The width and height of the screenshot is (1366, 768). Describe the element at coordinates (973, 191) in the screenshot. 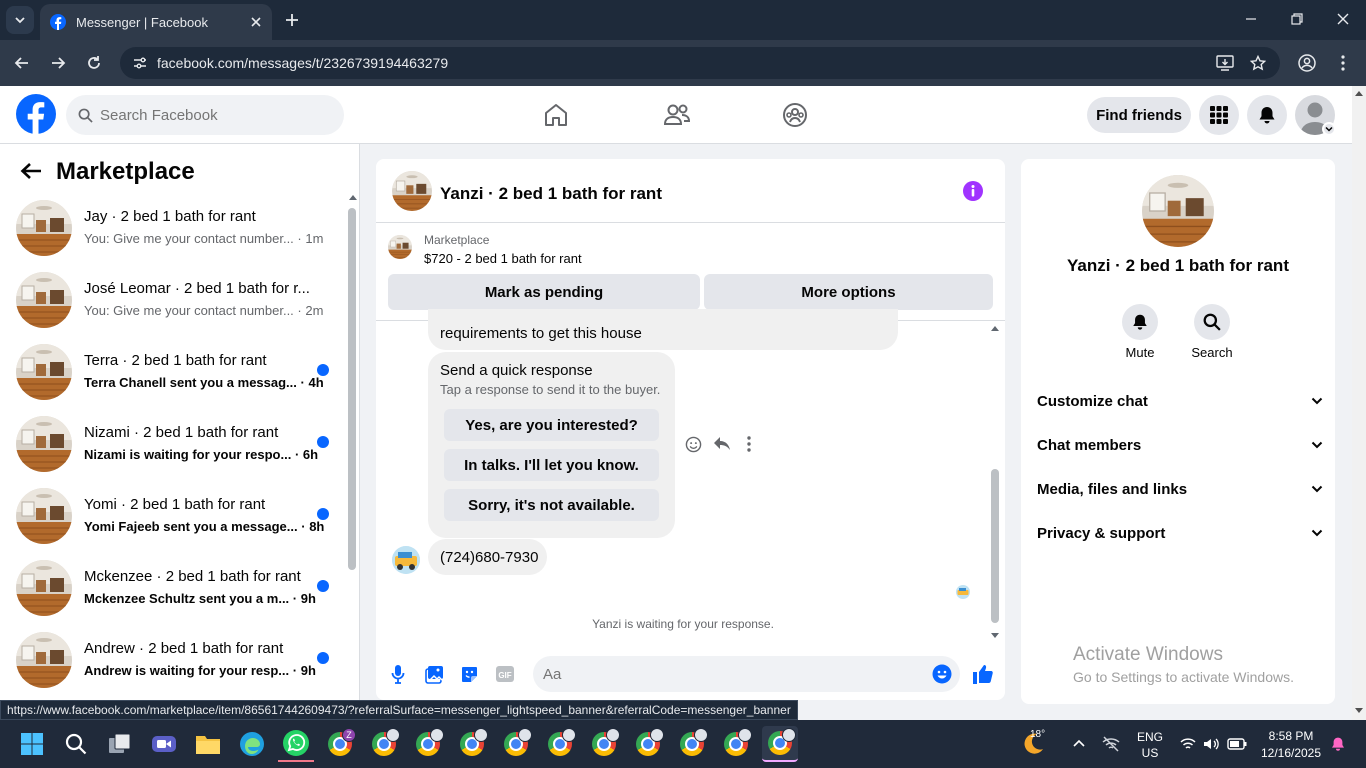

I see `info-icon` at that location.